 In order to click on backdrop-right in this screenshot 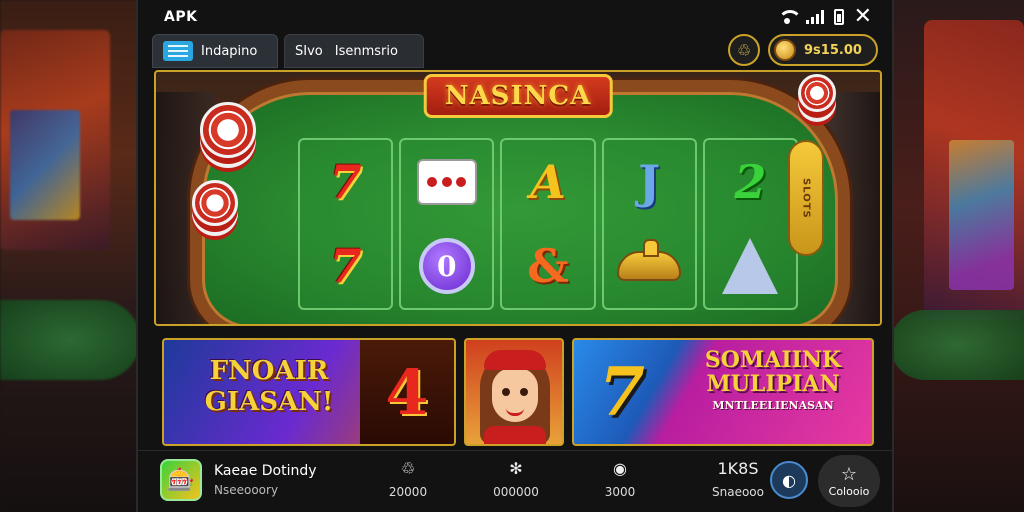, I will do `click(957, 256)`.